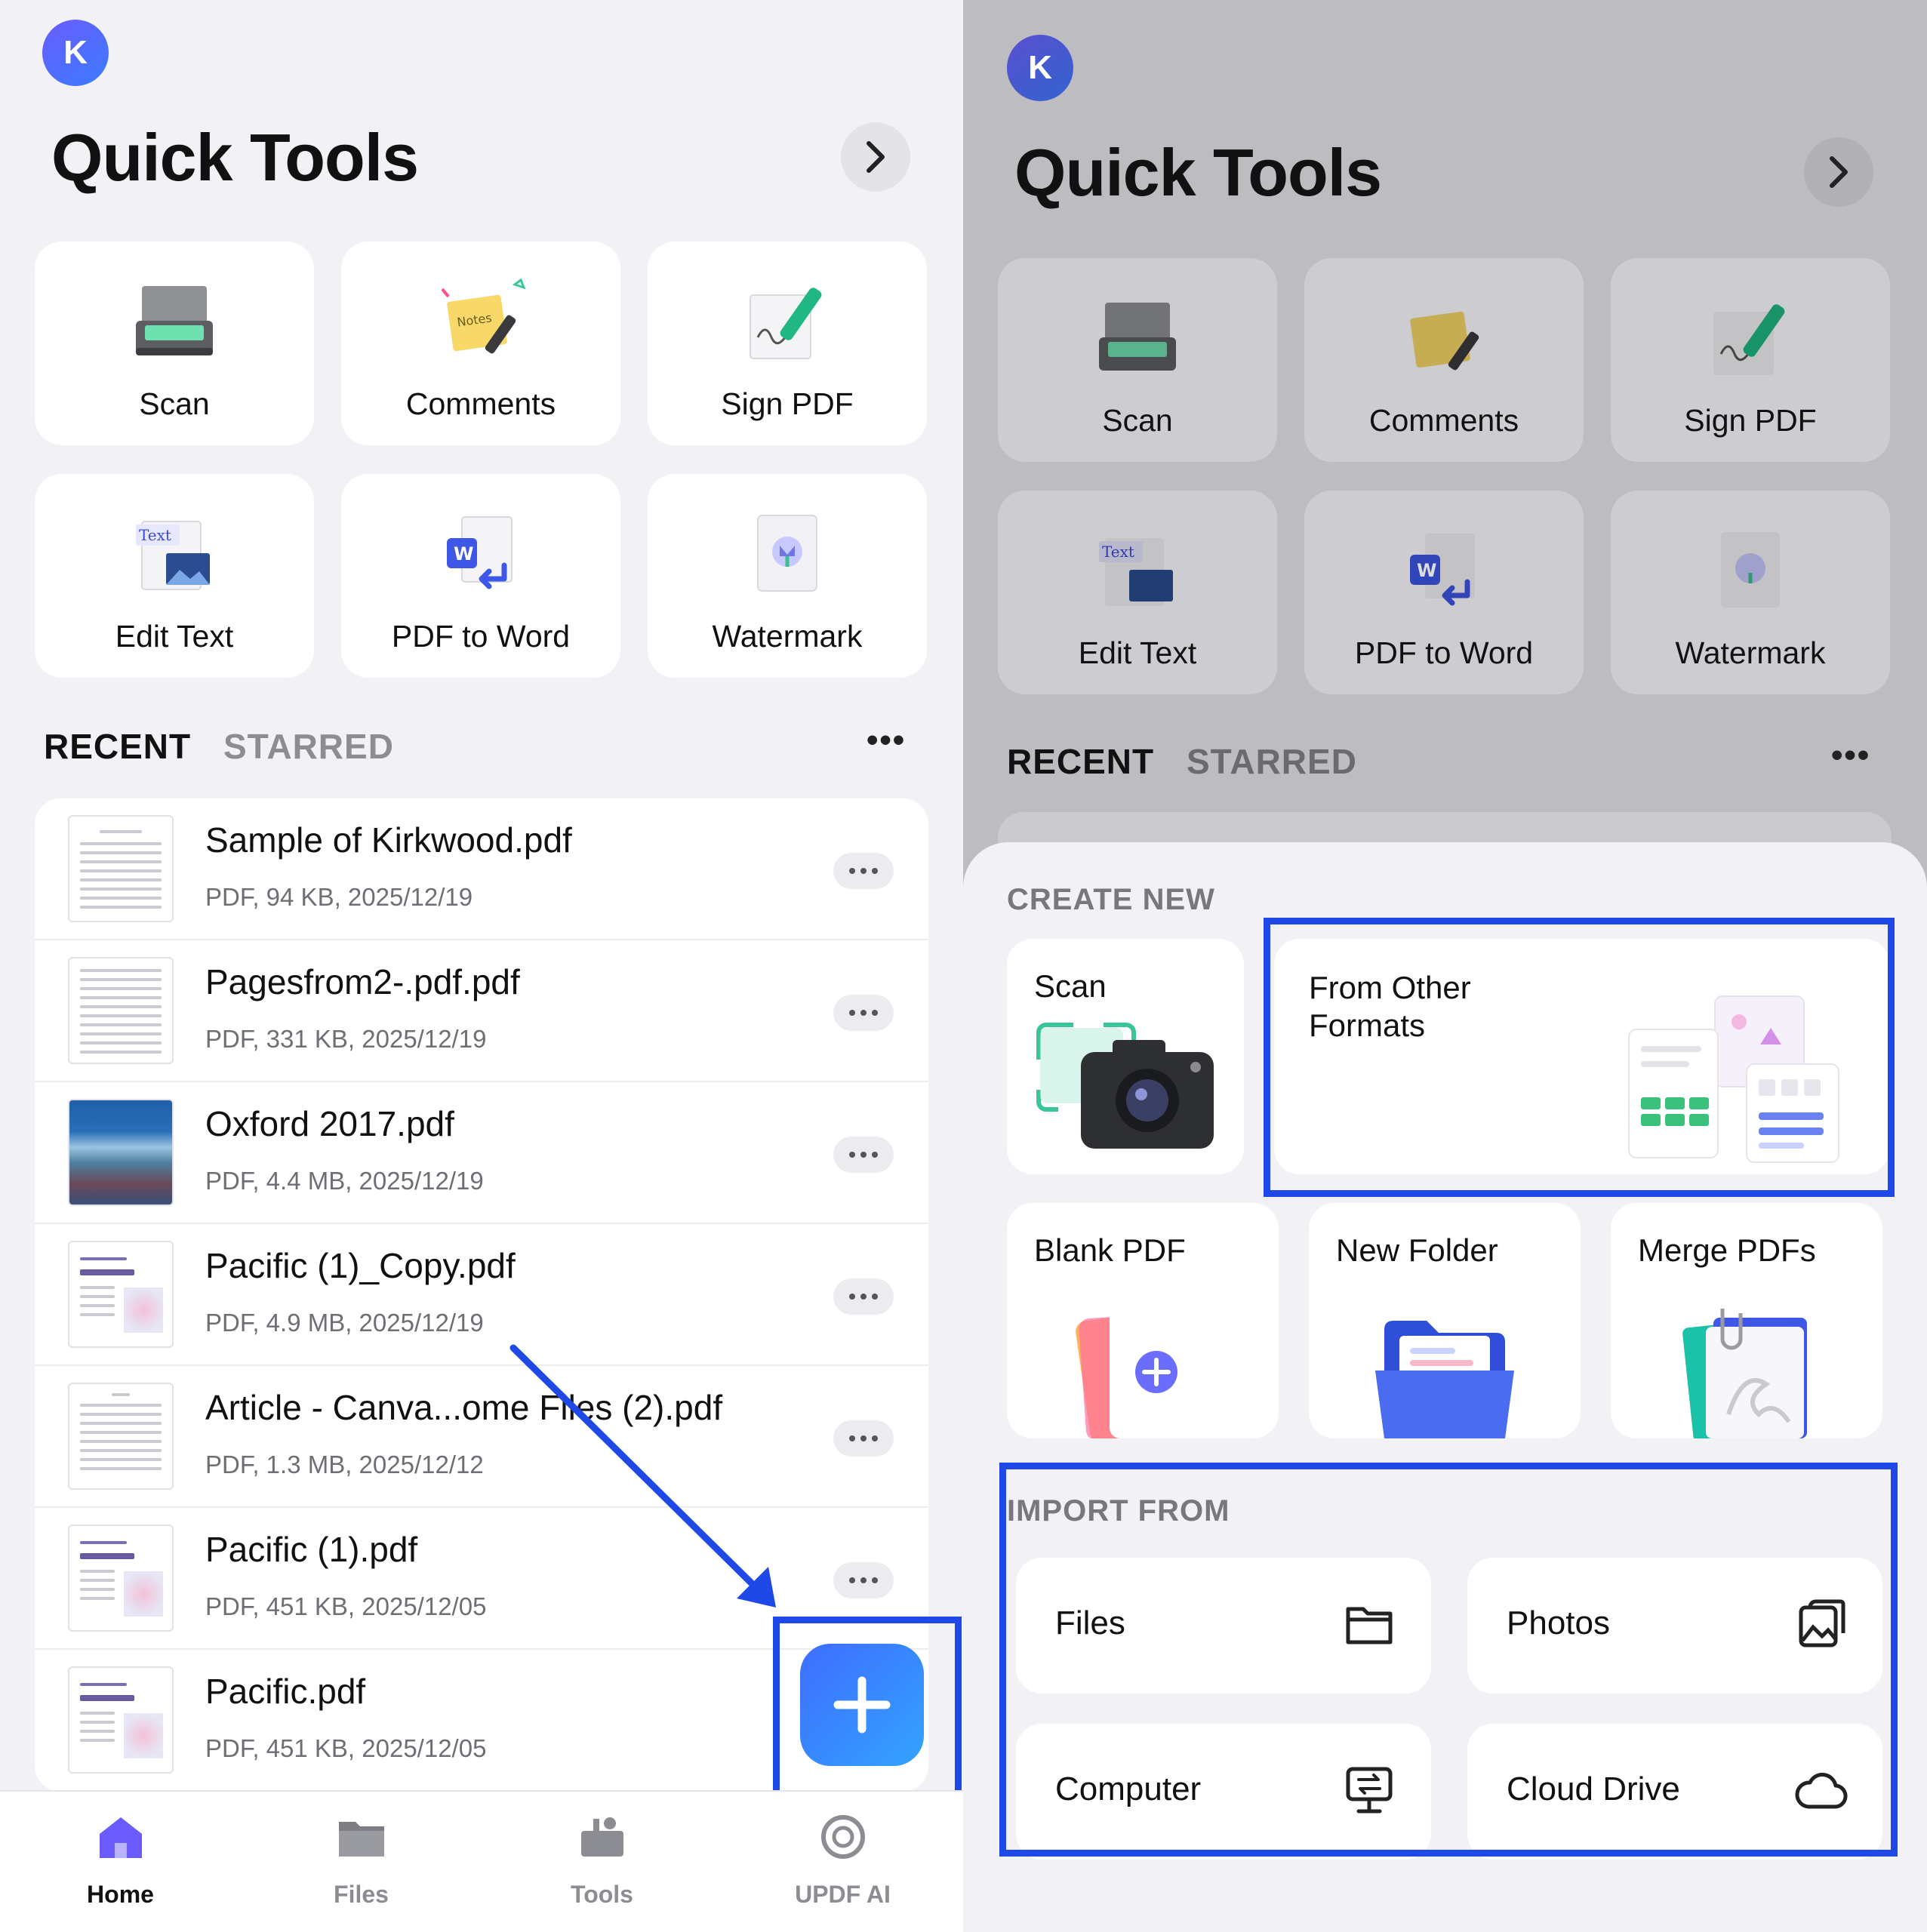 This screenshot has width=1927, height=1932. I want to click on tool-edit-text: Text Edit Text, so click(1137, 592).